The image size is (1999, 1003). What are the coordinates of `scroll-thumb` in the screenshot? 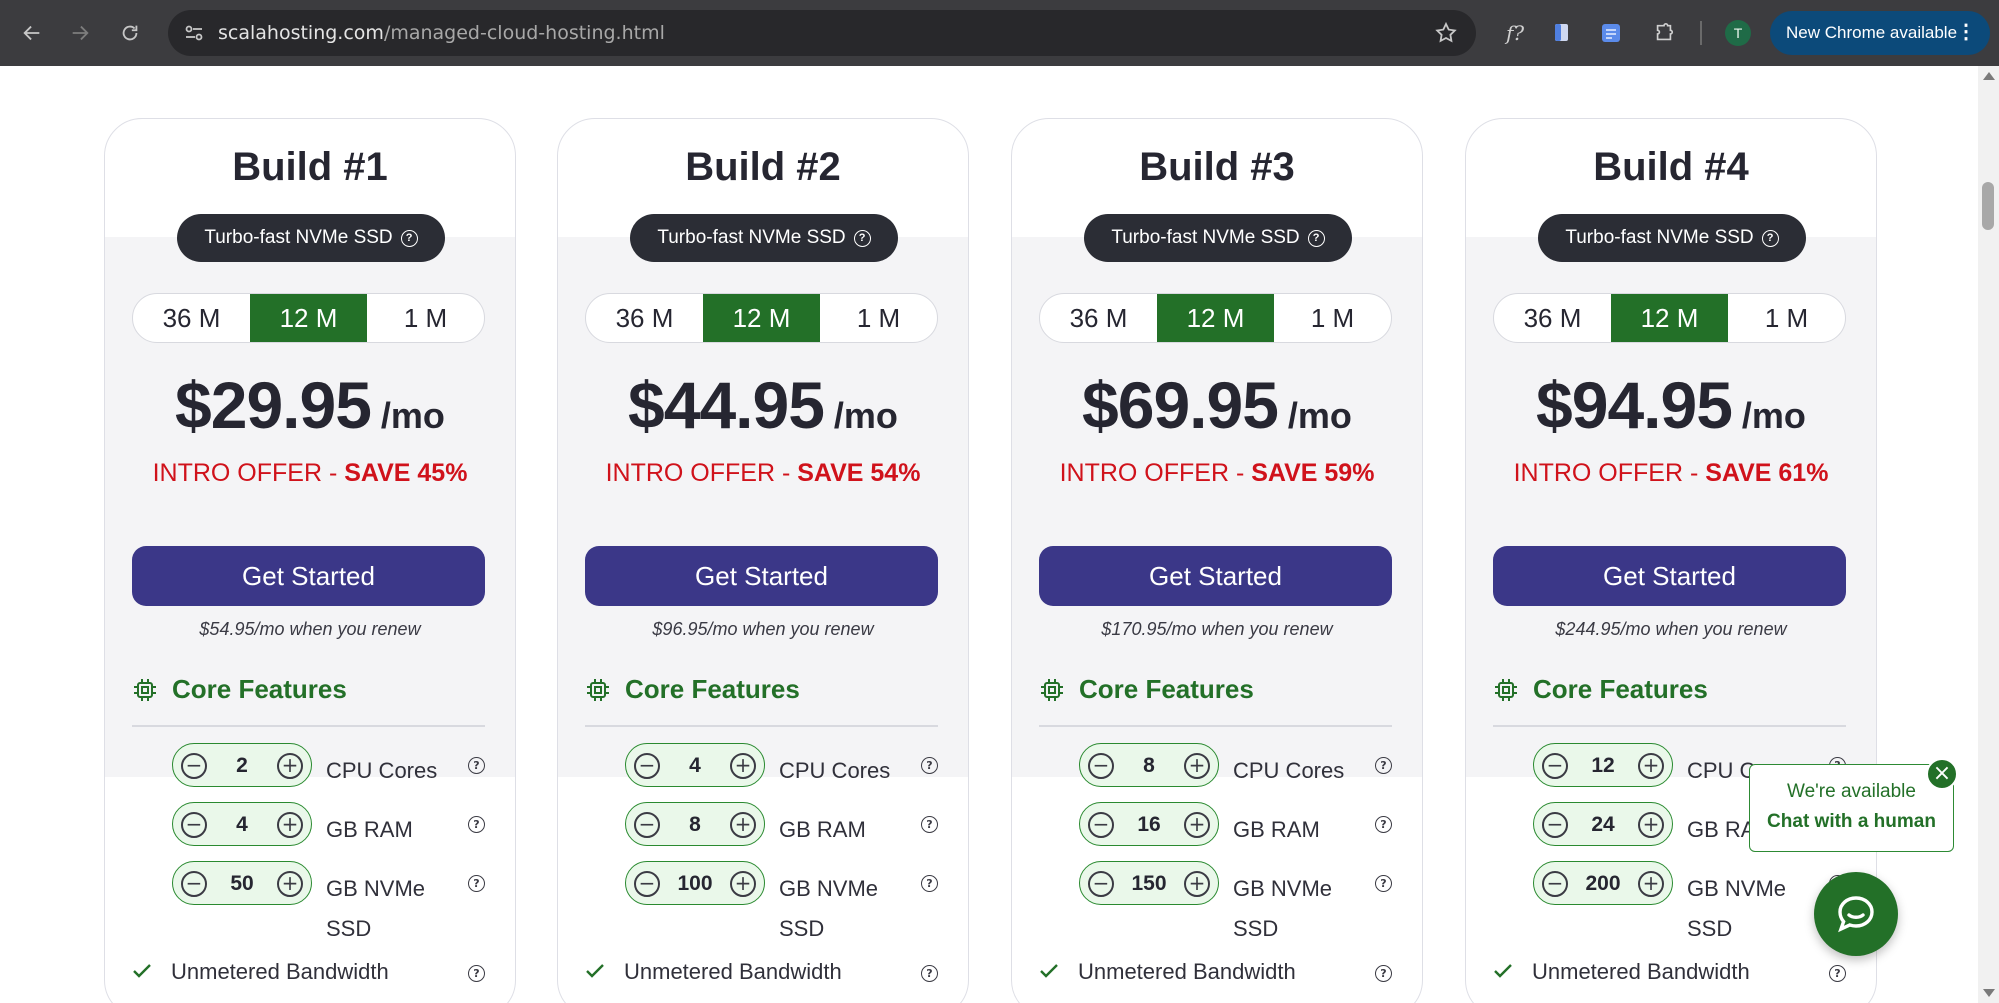 It's located at (1988, 206).